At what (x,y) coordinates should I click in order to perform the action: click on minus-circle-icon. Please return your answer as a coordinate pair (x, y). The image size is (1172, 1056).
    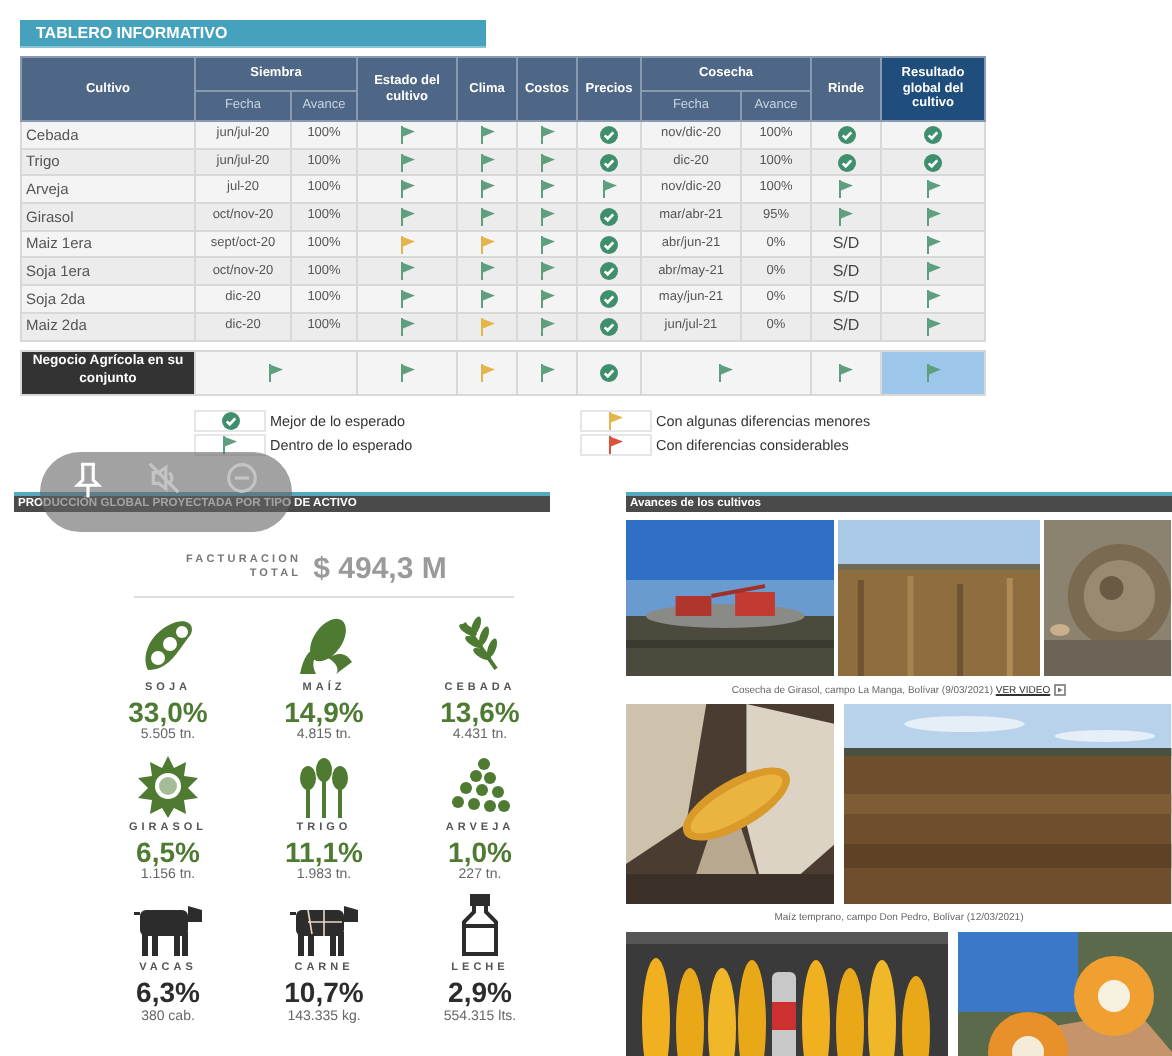
    Looking at the image, I should click on (241, 478).